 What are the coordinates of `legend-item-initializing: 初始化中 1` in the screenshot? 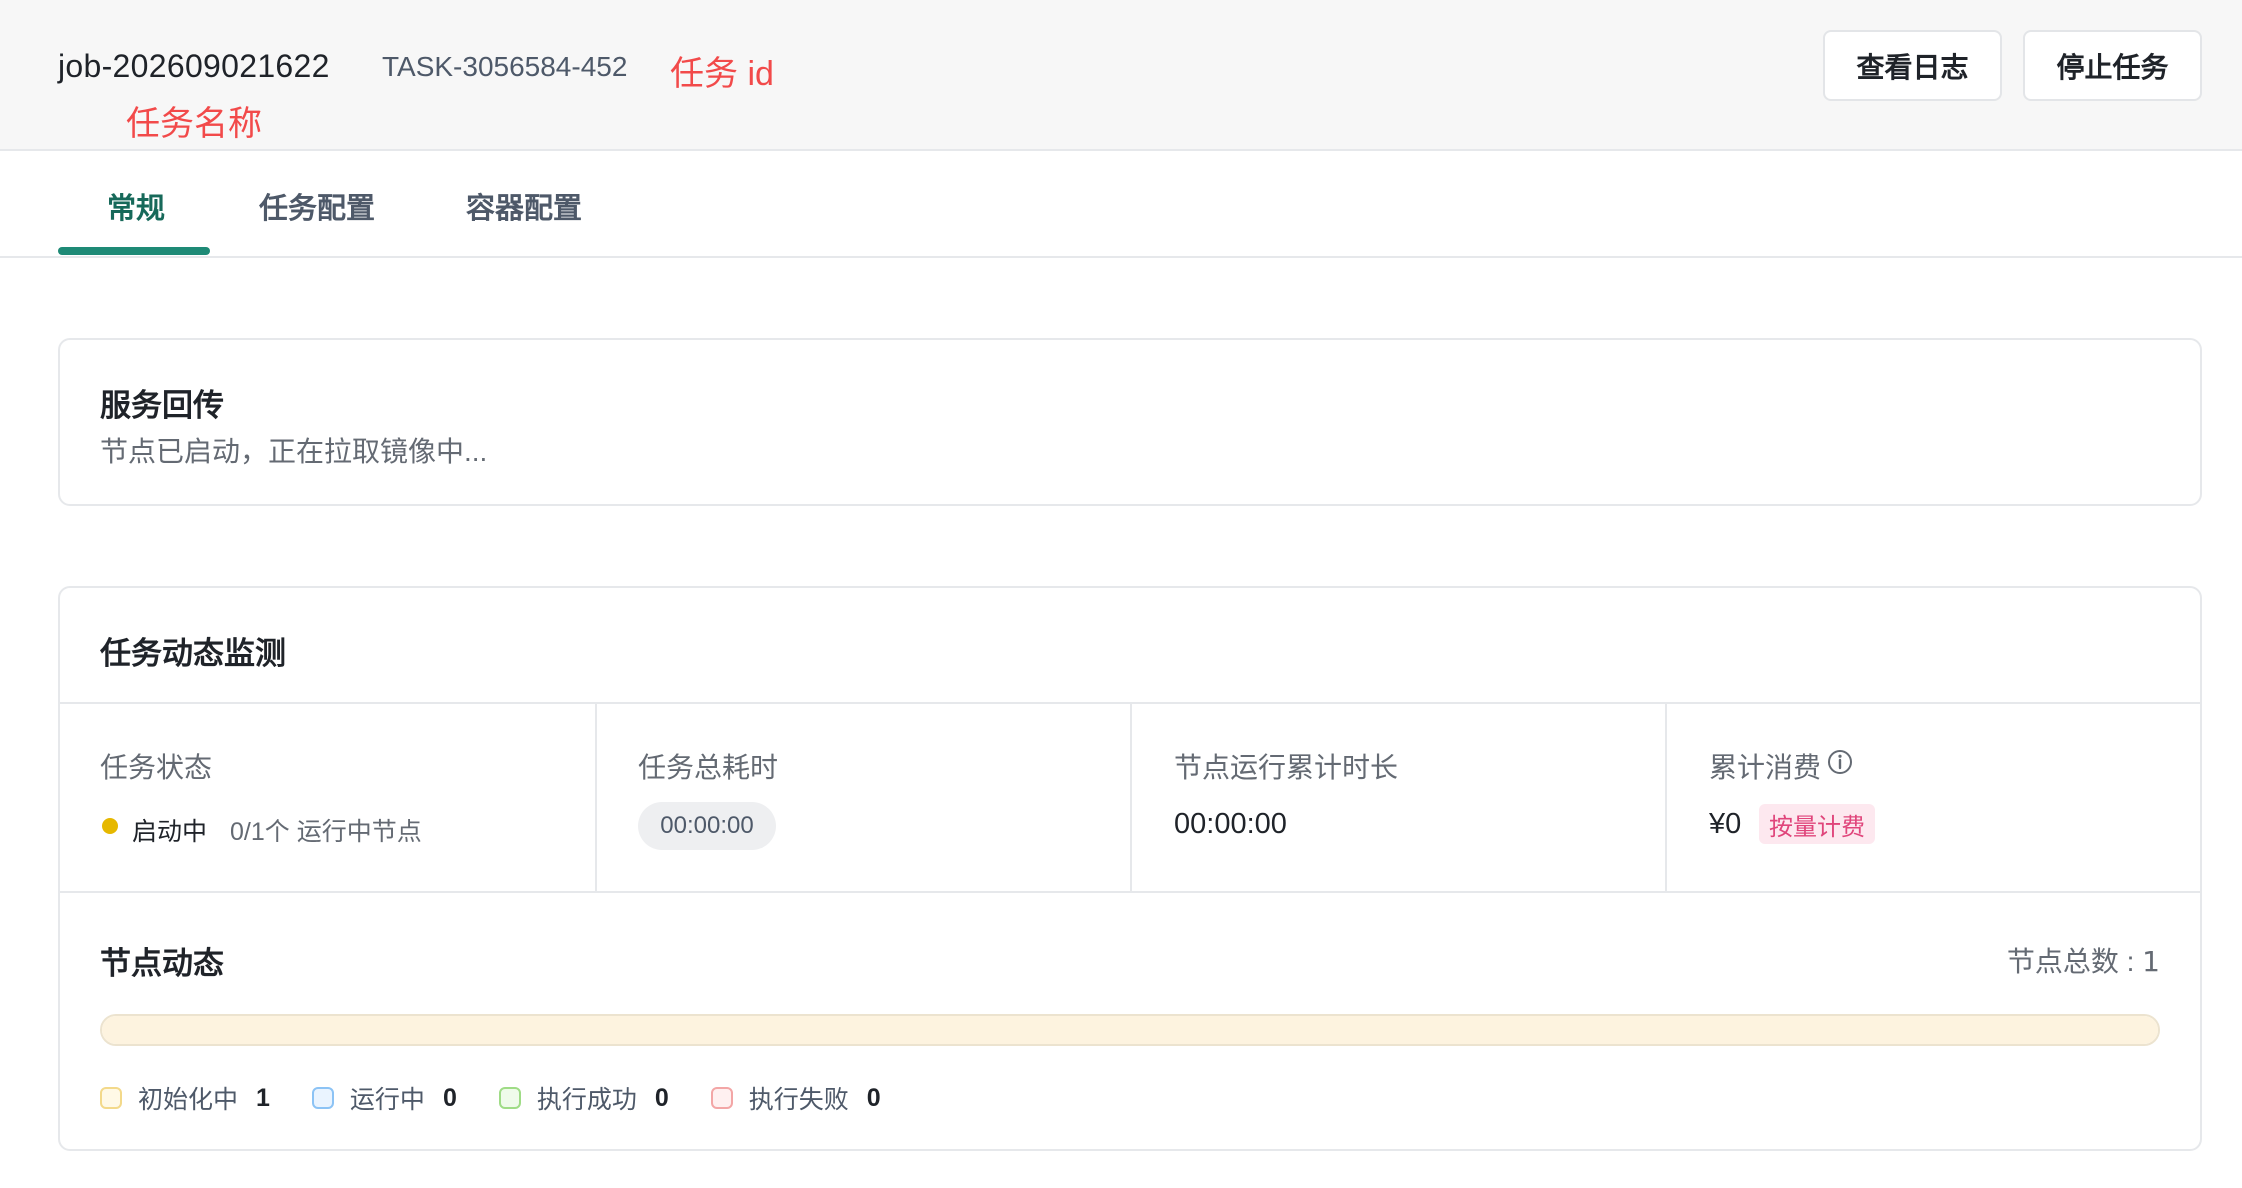 It's located at (185, 1098).